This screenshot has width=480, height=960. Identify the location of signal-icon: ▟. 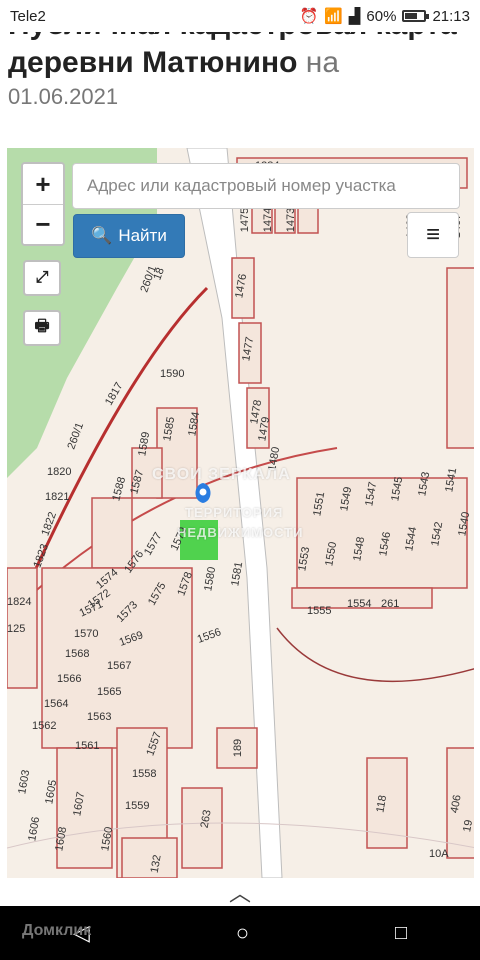
(354, 16).